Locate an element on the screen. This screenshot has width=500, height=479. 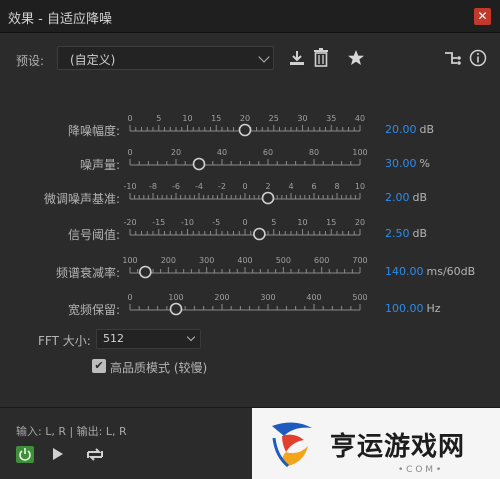
trash-icon is located at coordinates (321, 60).